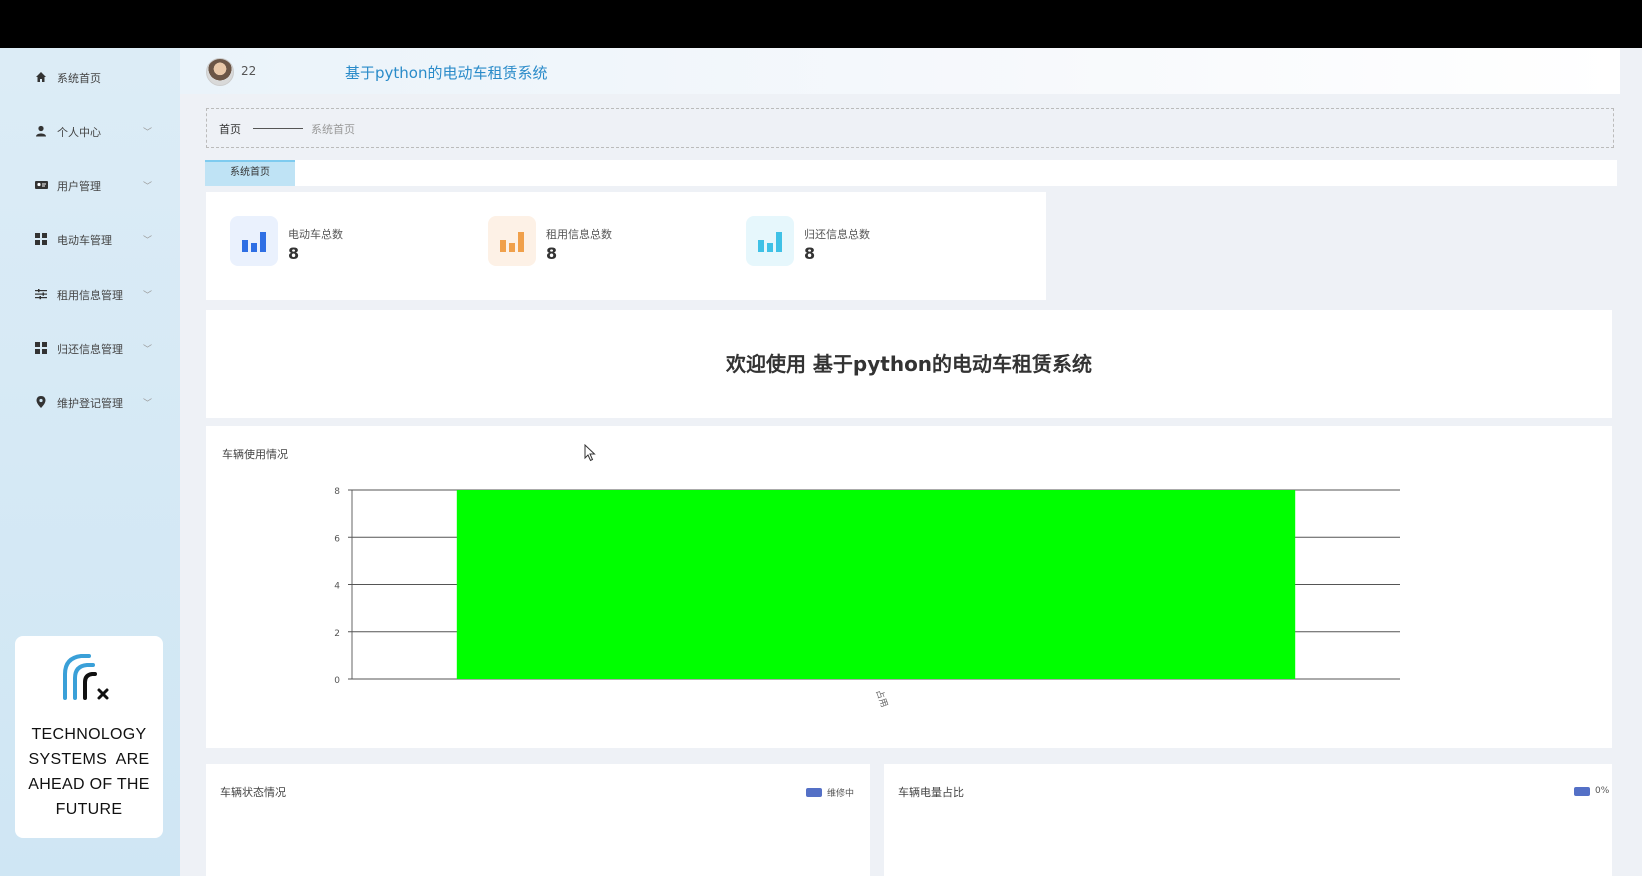 Image resolution: width=1642 pixels, height=876 pixels. What do you see at coordinates (220, 72) in the screenshot?
I see `avatar` at bounding box center [220, 72].